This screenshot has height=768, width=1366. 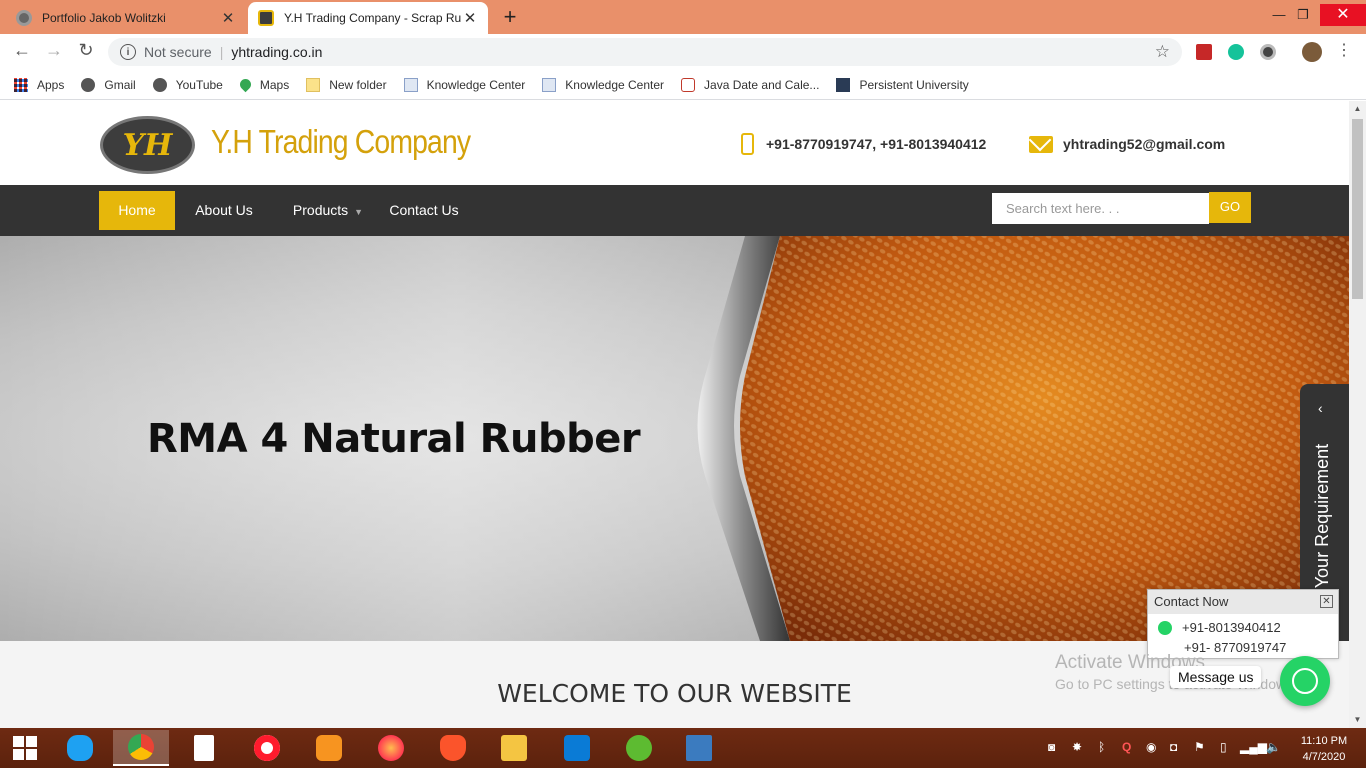 What do you see at coordinates (104, 18) in the screenshot?
I see `tab-title: Portfolio Jakob Wolitzki` at bounding box center [104, 18].